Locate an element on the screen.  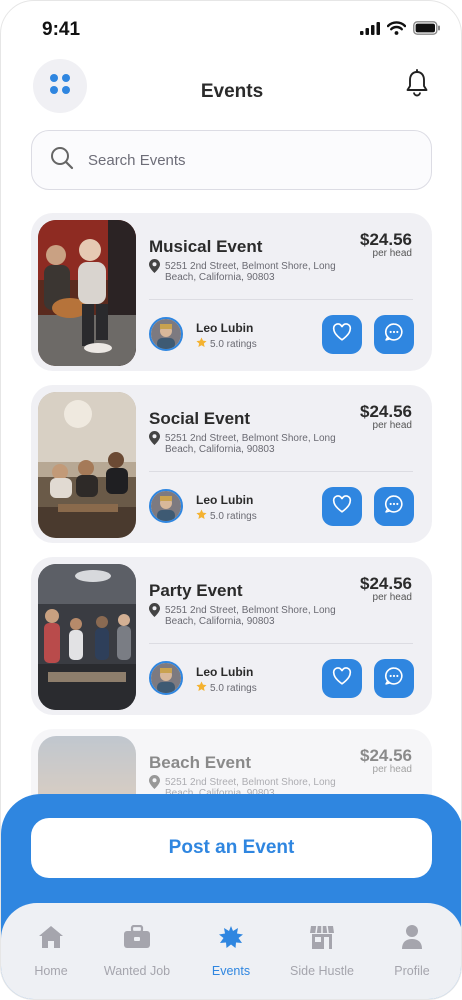
briefcase-icon is located at coordinates (137, 937).